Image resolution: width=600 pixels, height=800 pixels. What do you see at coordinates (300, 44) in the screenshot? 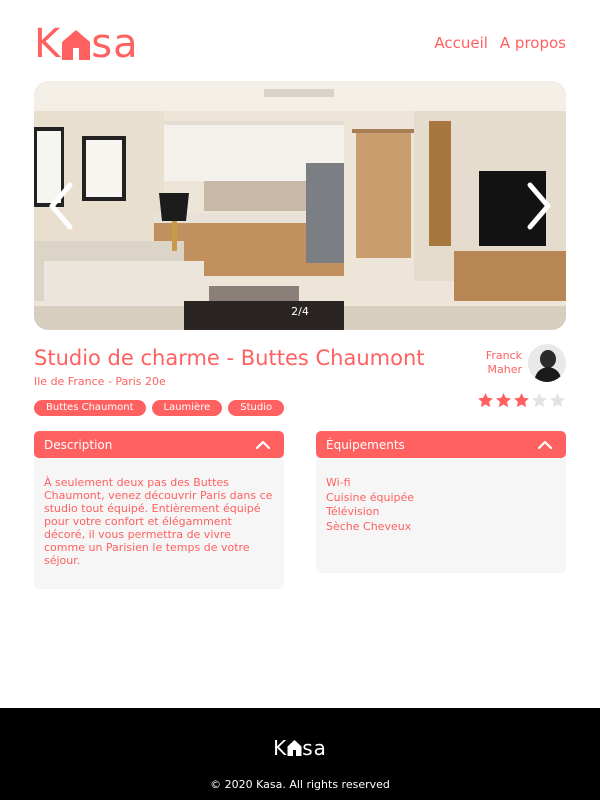
I see `header: K sa Accueil A propos` at bounding box center [300, 44].